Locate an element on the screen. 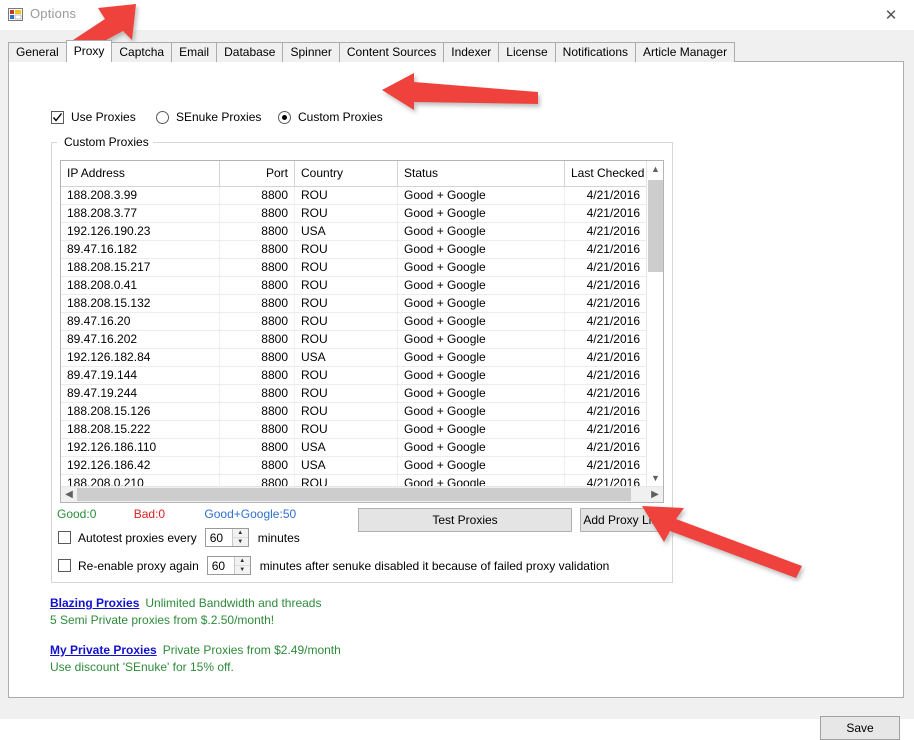 The height and width of the screenshot is (740, 914). window-title: Options is located at coordinates (53, 13).